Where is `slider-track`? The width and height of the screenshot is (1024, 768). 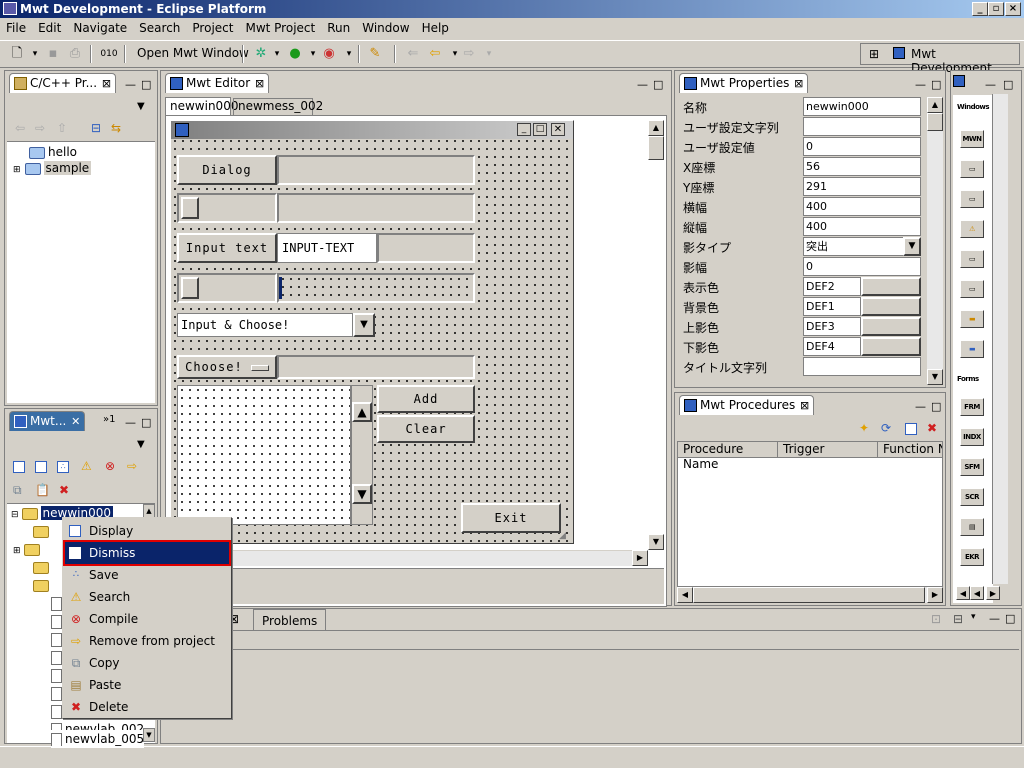 slider-track is located at coordinates (227, 288).